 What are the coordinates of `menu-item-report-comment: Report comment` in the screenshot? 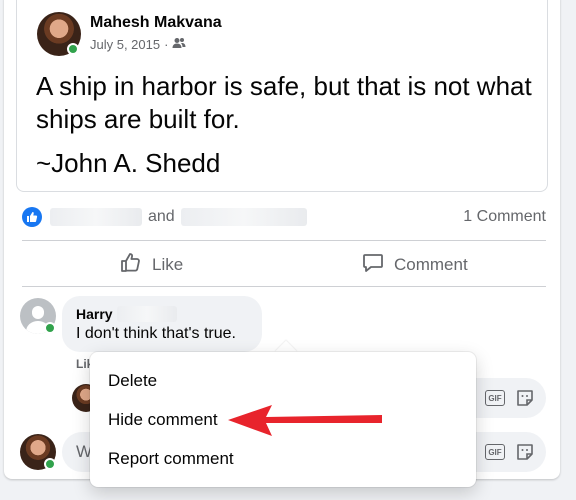 It's located at (171, 459).